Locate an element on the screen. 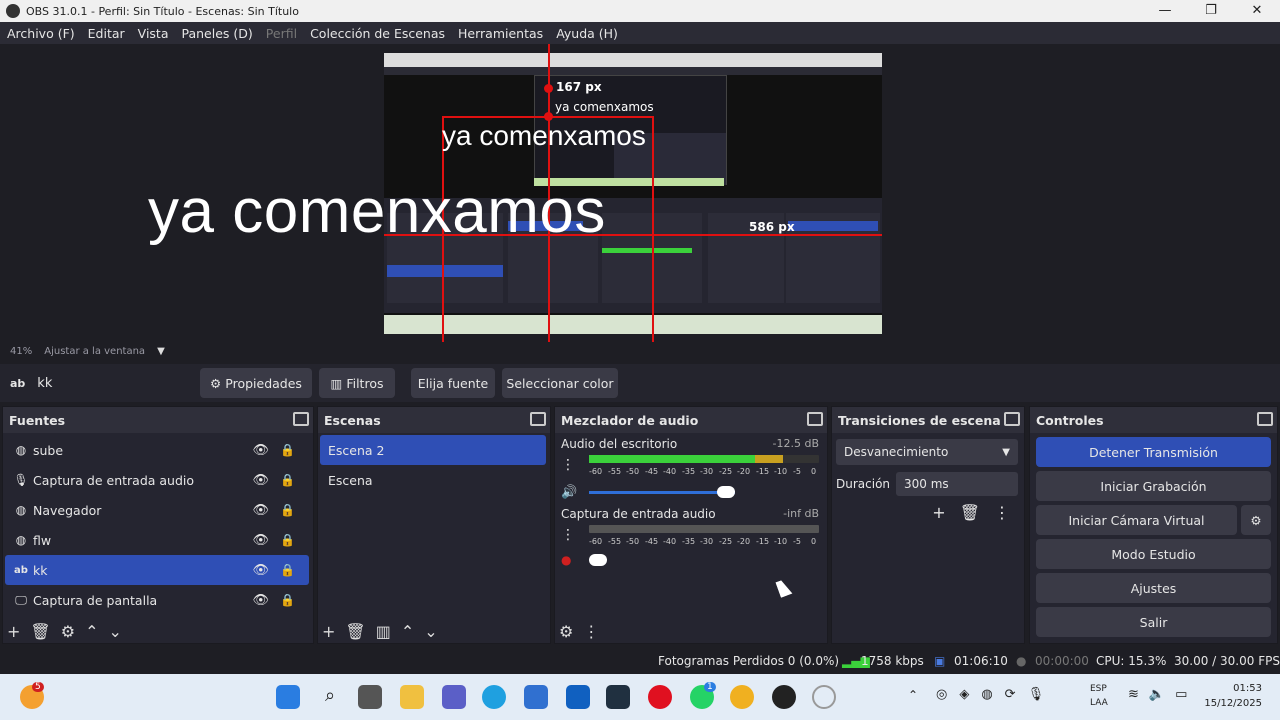 This screenshot has height=720, width=1280. chrome-icon is located at coordinates (742, 697).